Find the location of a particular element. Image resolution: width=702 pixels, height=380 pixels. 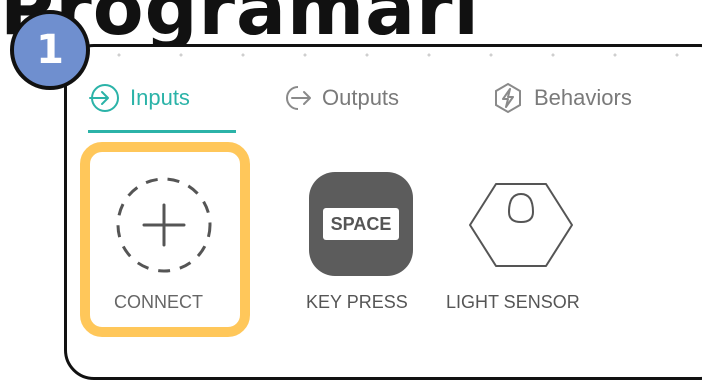

tab-inputs: Inputs is located at coordinates (139, 98).